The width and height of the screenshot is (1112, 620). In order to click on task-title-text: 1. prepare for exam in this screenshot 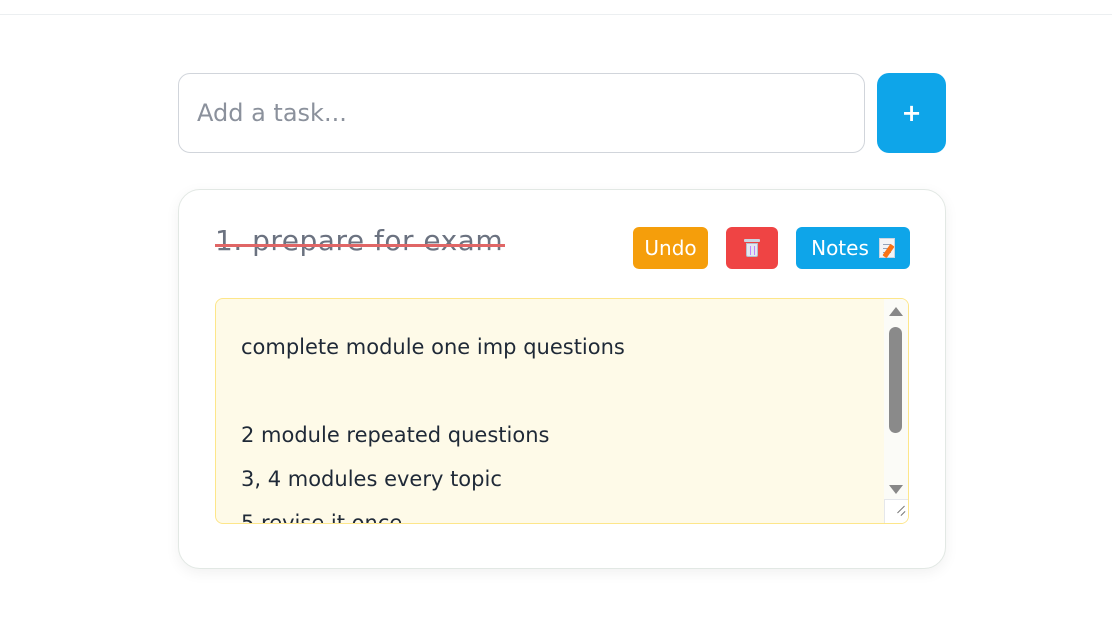, I will do `click(359, 240)`.